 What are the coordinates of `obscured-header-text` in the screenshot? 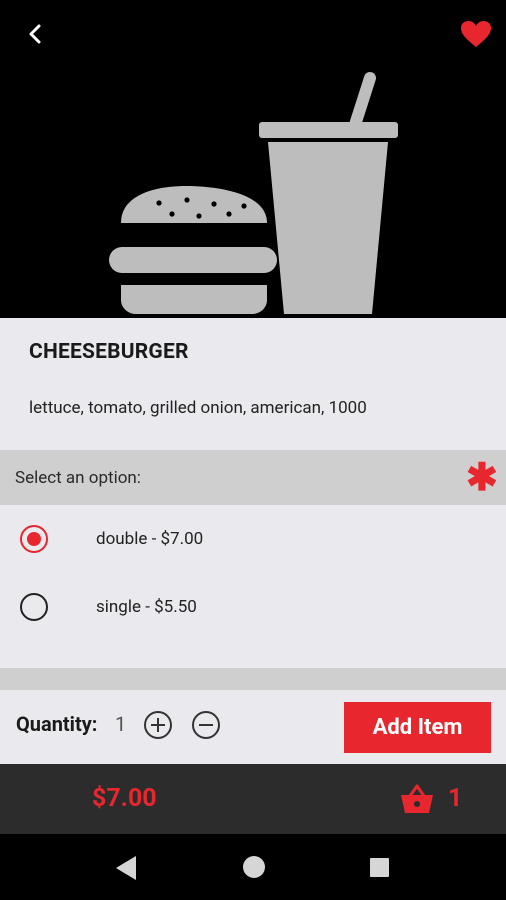 It's located at (38, 686).